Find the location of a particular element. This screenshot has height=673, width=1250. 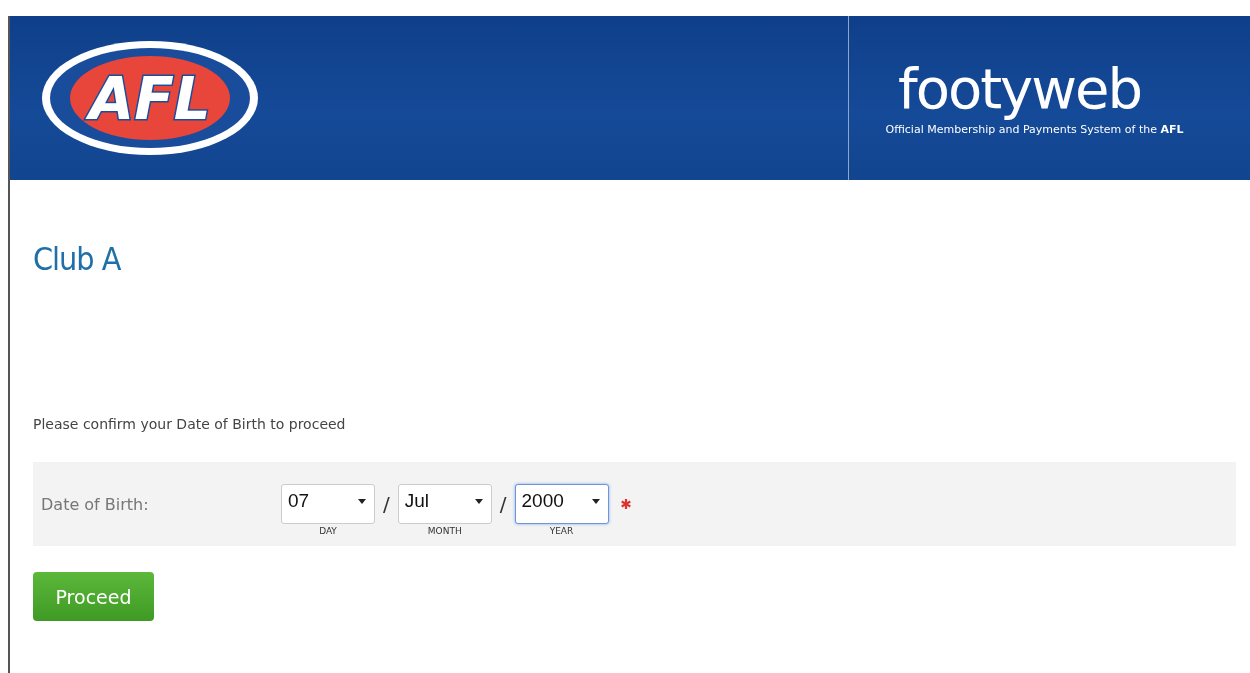

dropdown-caption: YEAR is located at coordinates (561, 531).